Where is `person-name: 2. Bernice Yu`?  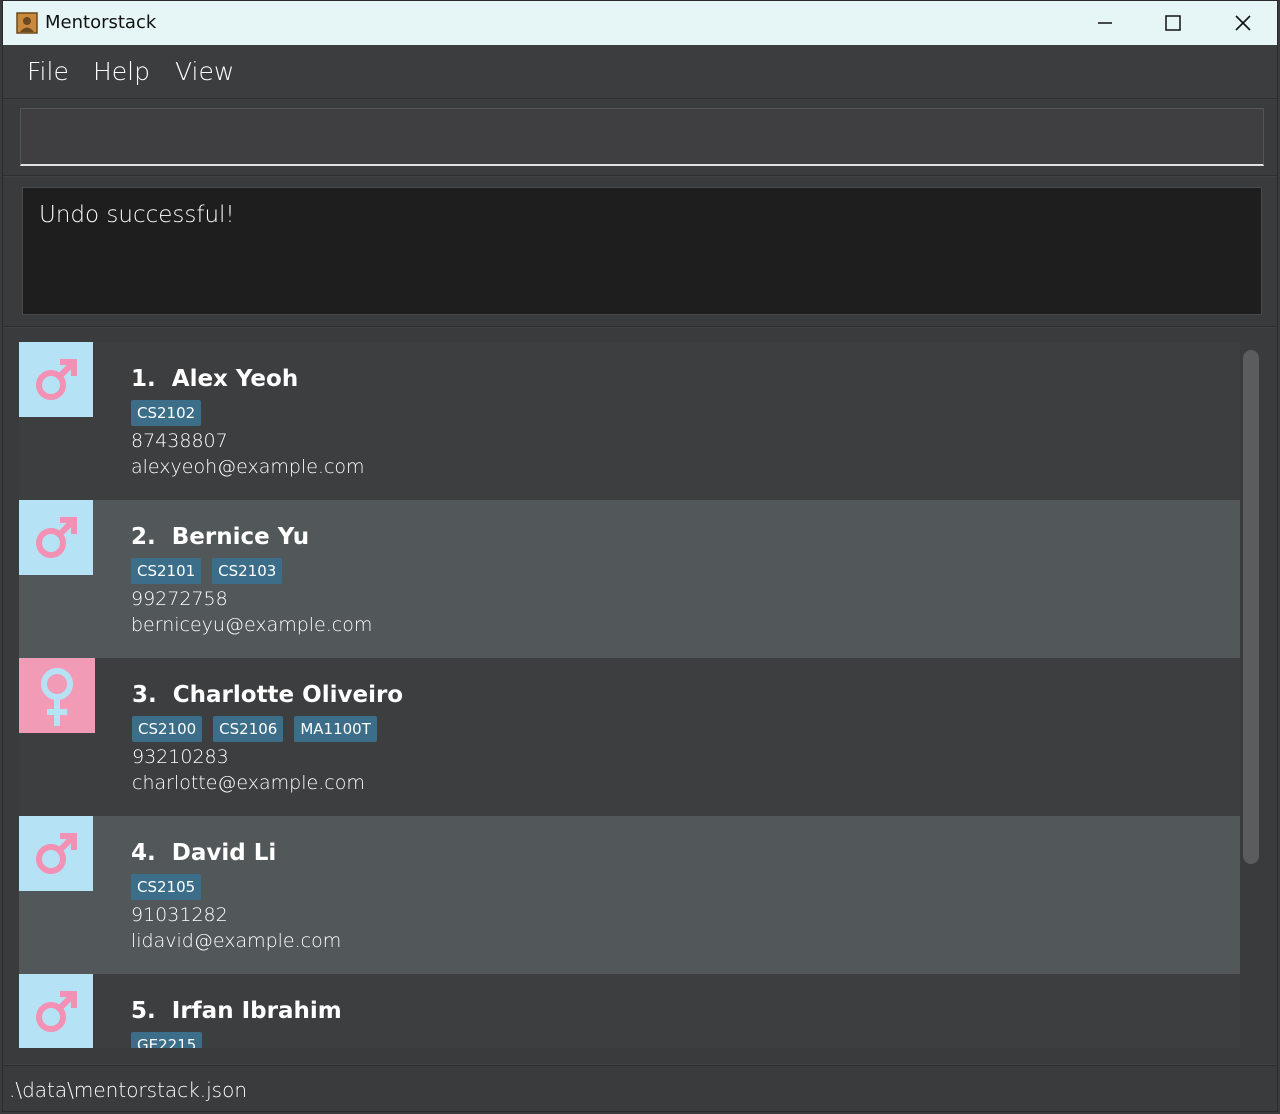
person-name: 2. Bernice Yu is located at coordinates (220, 537).